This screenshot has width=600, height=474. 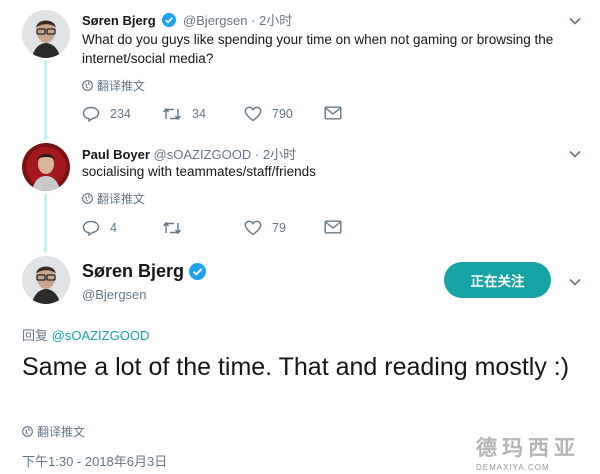 I want to click on tweet-text: socialising with teammates/staff/friends, so click(x=199, y=171).